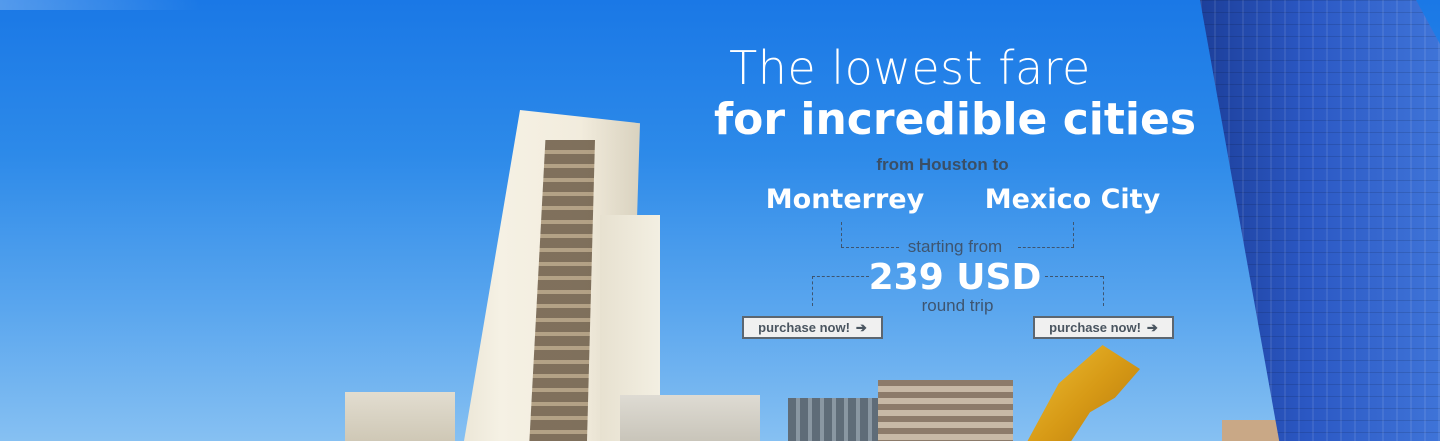 The height and width of the screenshot is (441, 1440). I want to click on headline-bold: for incredible cities, so click(955, 119).